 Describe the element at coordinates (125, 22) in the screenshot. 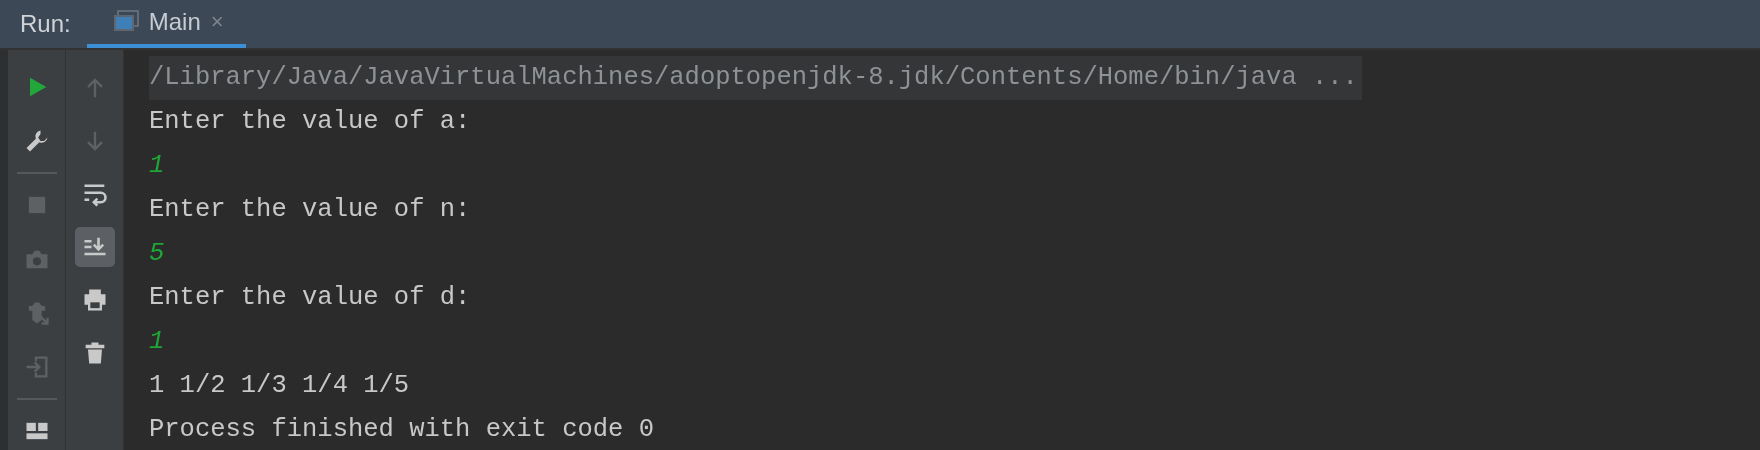

I see `window-icon` at that location.